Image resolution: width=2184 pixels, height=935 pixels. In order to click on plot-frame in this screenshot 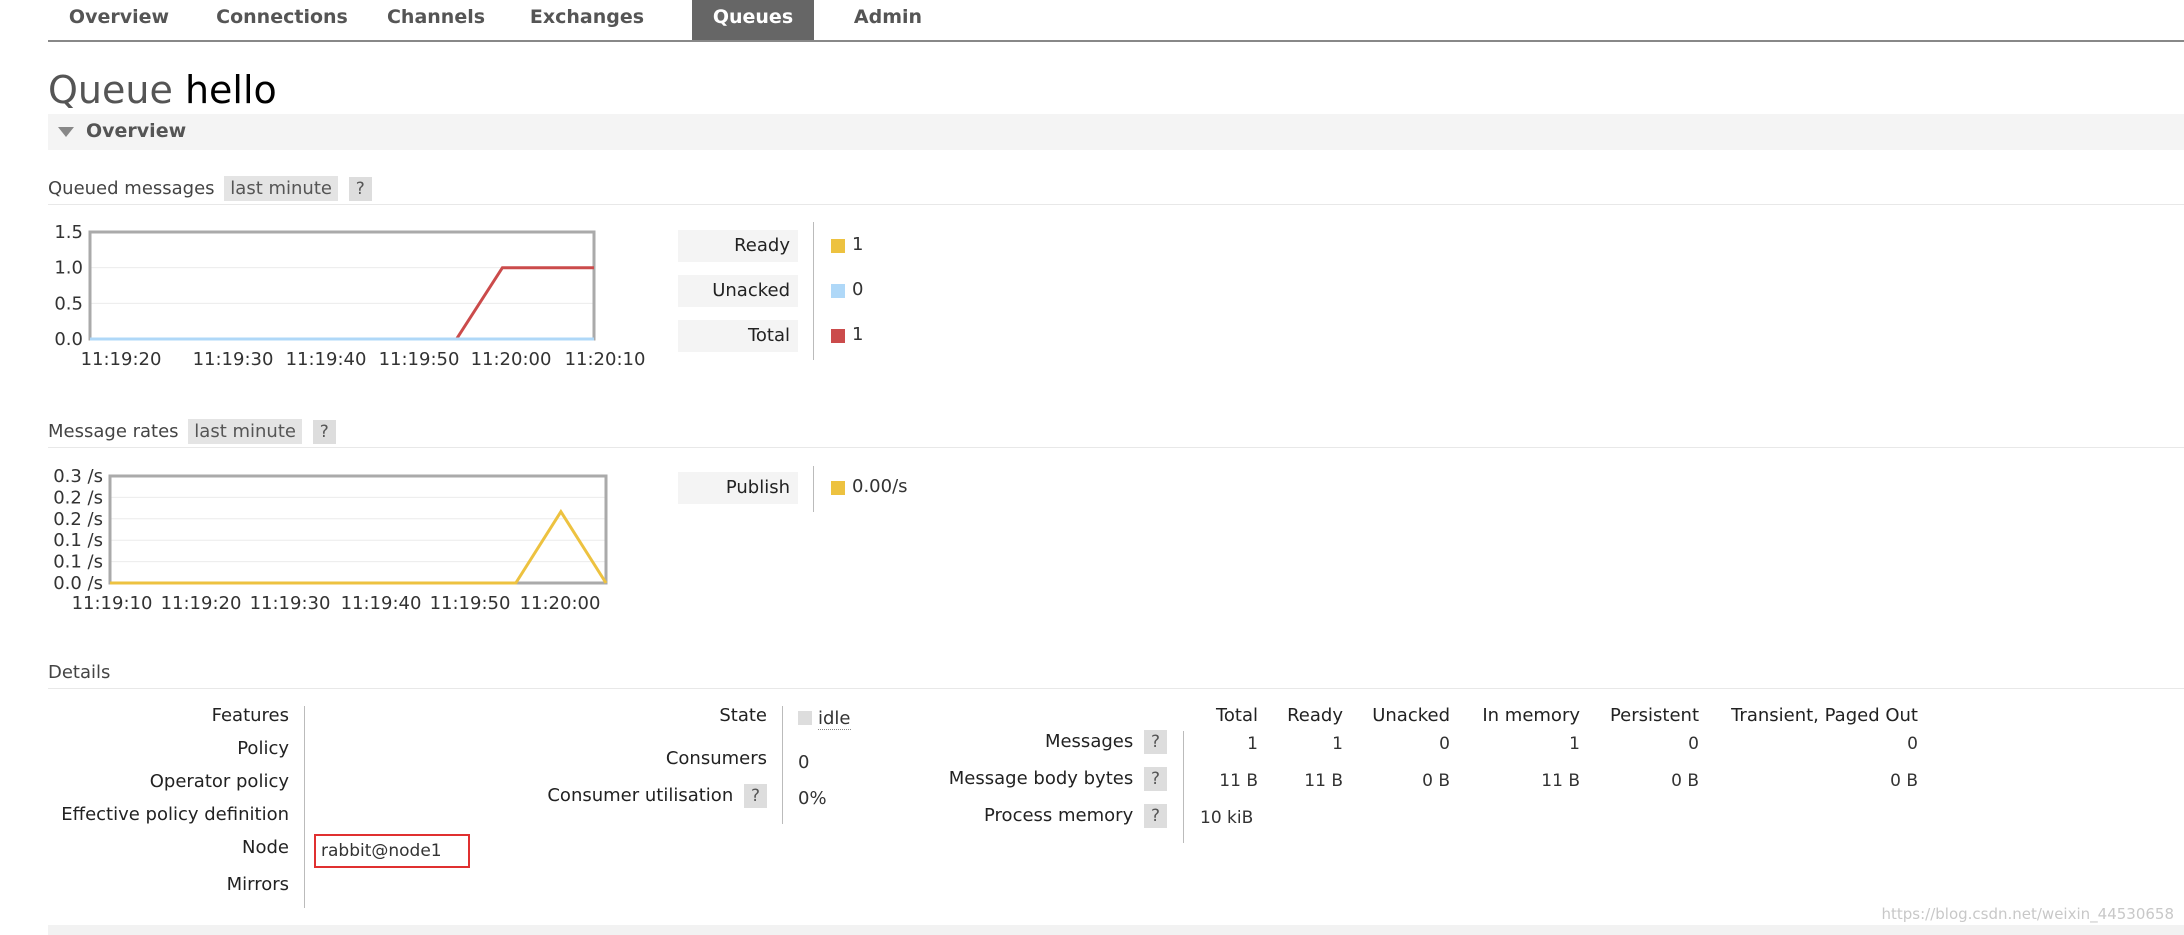, I will do `click(342, 285)`.